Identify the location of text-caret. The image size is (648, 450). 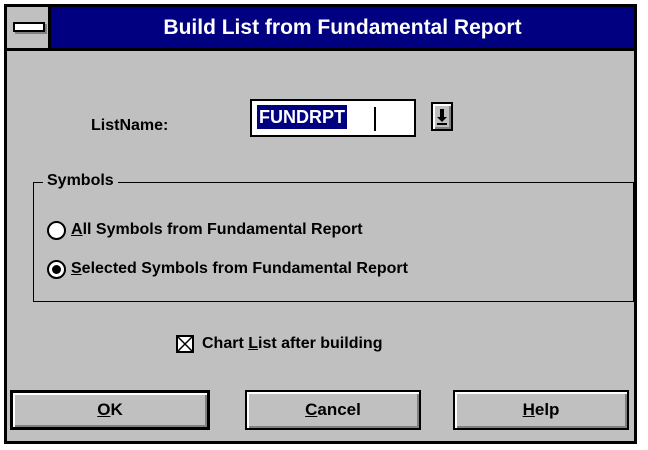
(375, 119).